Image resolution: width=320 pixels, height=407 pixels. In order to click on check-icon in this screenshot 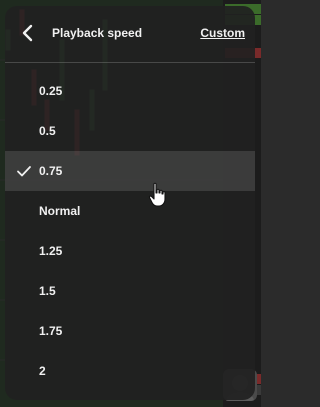, I will do `click(24, 171)`.